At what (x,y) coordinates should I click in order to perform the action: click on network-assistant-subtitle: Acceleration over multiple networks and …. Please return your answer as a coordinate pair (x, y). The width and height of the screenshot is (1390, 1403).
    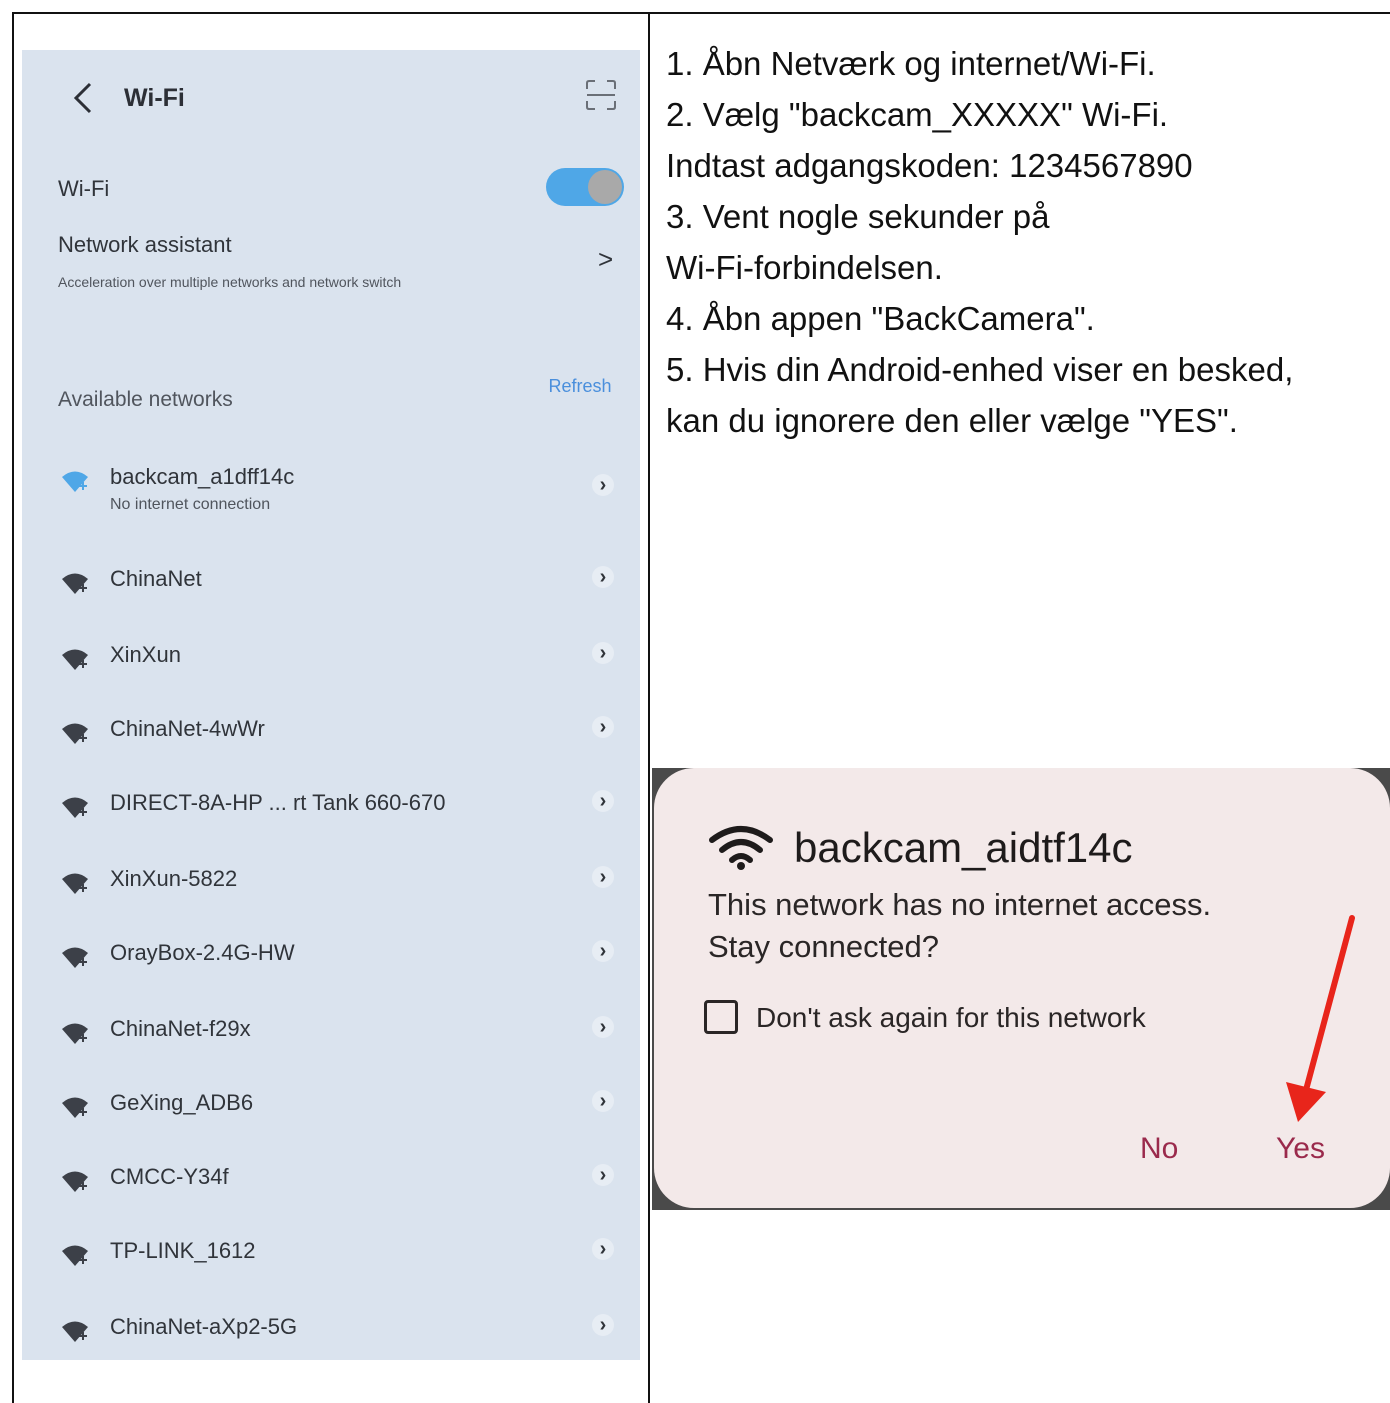
    Looking at the image, I should click on (230, 282).